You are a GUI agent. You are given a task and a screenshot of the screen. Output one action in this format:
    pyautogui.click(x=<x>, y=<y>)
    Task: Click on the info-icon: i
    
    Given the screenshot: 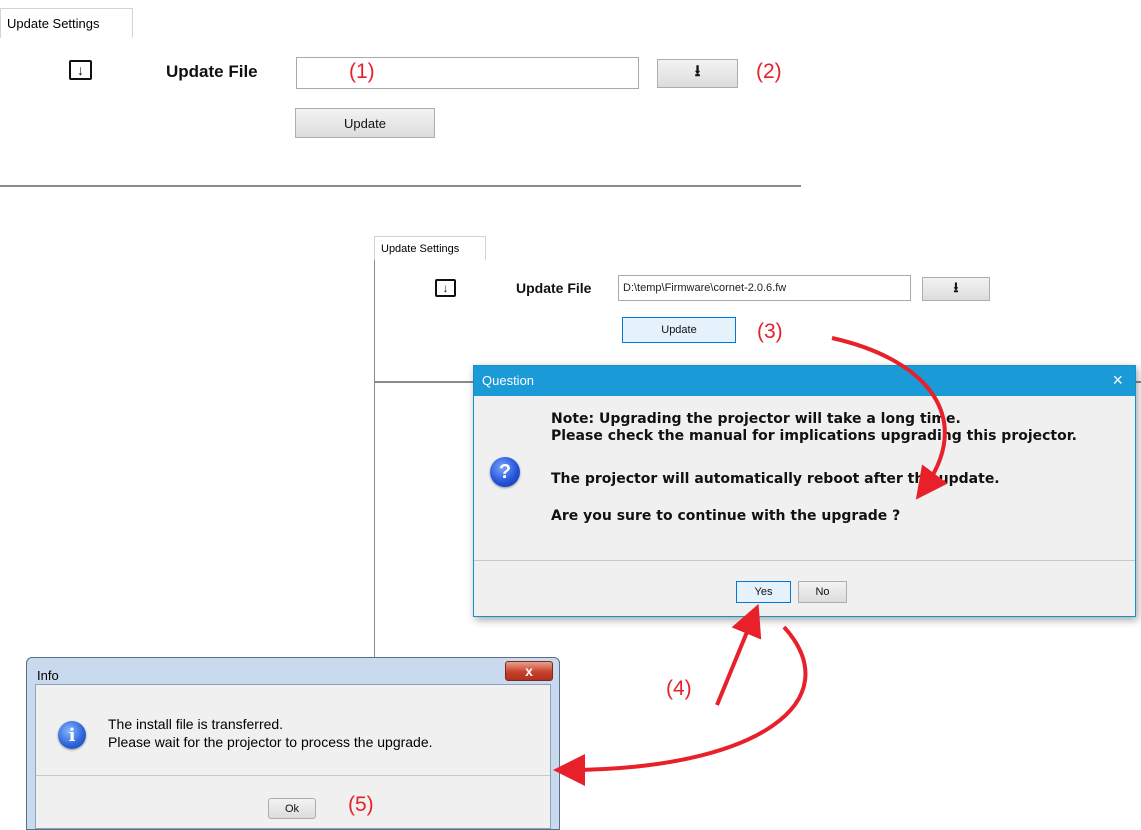 What is the action you would take?
    pyautogui.click(x=72, y=735)
    